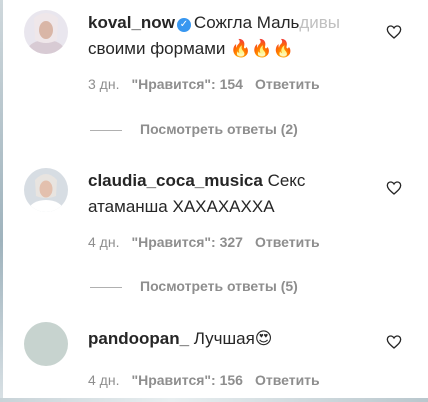 This screenshot has height=402, width=428. Describe the element at coordinates (219, 129) in the screenshot. I see `view-replies-label: Посмотреть ответы (2)` at that location.